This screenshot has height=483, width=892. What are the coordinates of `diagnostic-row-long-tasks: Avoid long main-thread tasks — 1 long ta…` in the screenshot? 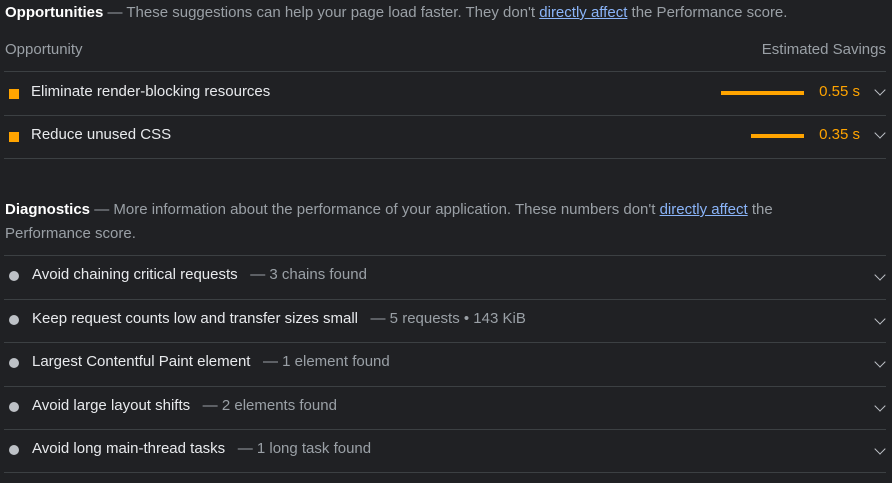 It's located at (445, 451).